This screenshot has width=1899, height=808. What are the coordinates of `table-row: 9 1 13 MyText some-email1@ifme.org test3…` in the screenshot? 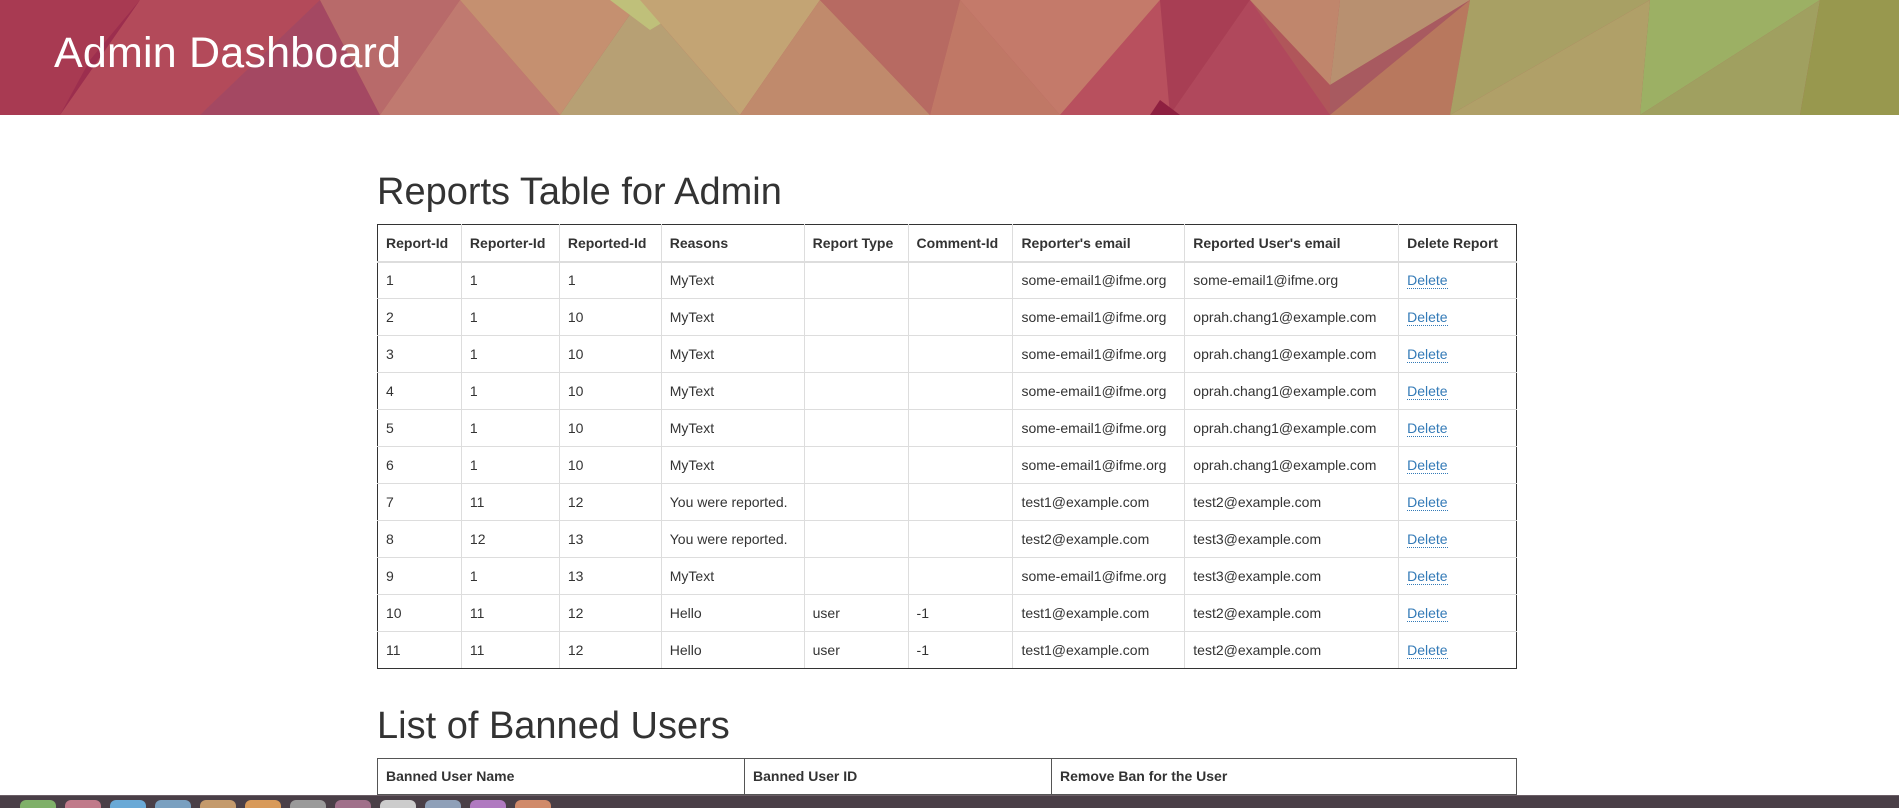 It's located at (947, 576).